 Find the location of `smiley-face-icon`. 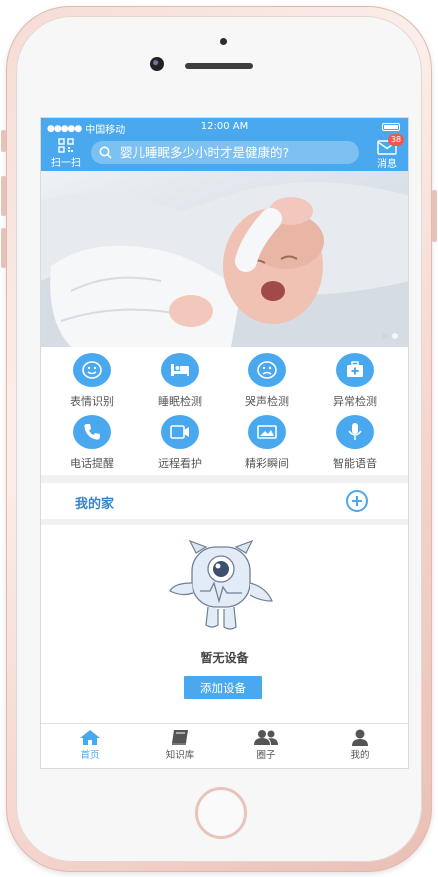

smiley-face-icon is located at coordinates (92, 370).